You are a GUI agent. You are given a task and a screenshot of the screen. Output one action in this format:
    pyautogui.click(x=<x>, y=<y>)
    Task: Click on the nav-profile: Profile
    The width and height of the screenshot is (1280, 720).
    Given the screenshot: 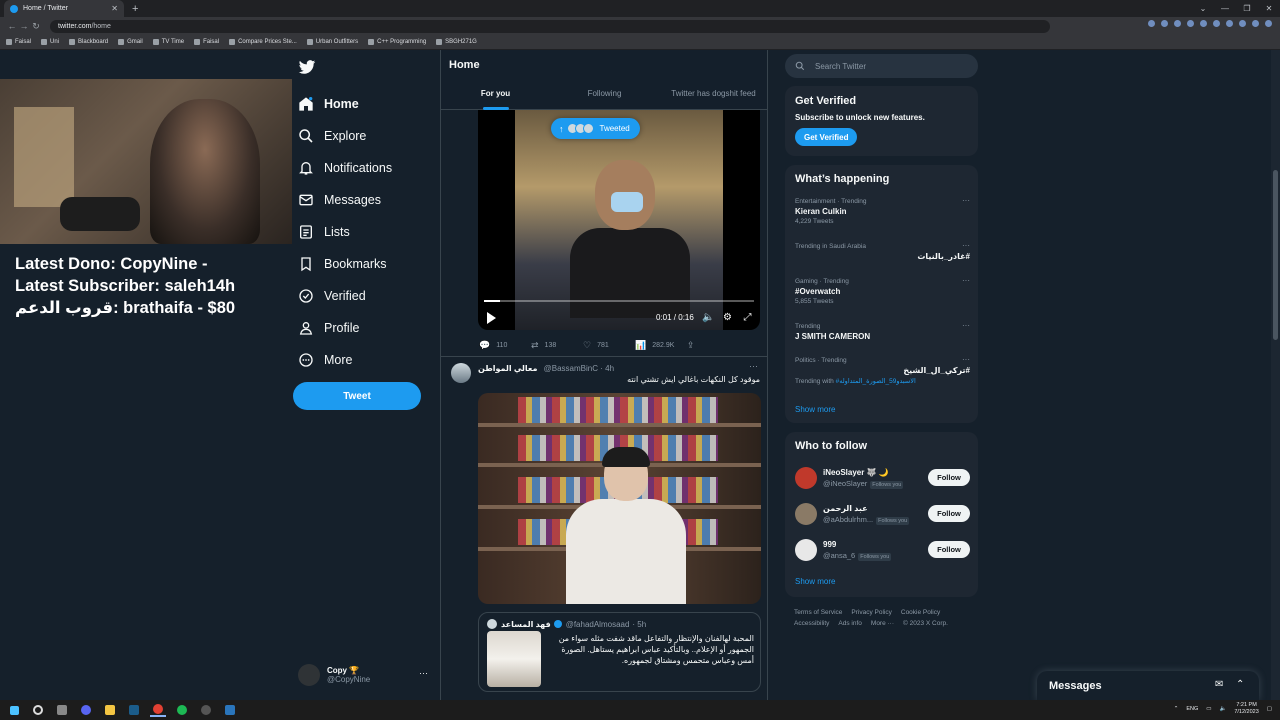 What is the action you would take?
    pyautogui.click(x=345, y=328)
    